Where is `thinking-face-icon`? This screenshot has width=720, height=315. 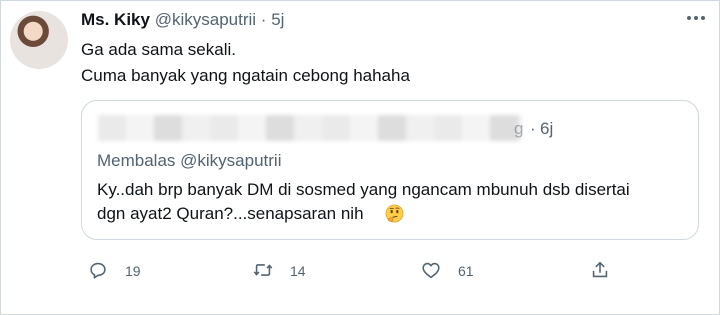 thinking-face-icon is located at coordinates (394, 213).